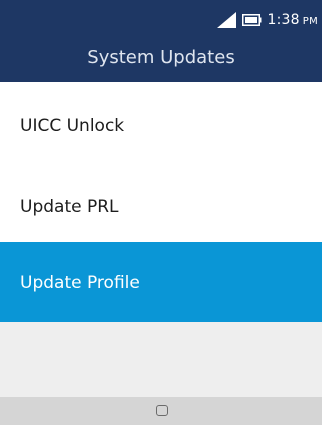  I want to click on select-icon, so click(162, 410).